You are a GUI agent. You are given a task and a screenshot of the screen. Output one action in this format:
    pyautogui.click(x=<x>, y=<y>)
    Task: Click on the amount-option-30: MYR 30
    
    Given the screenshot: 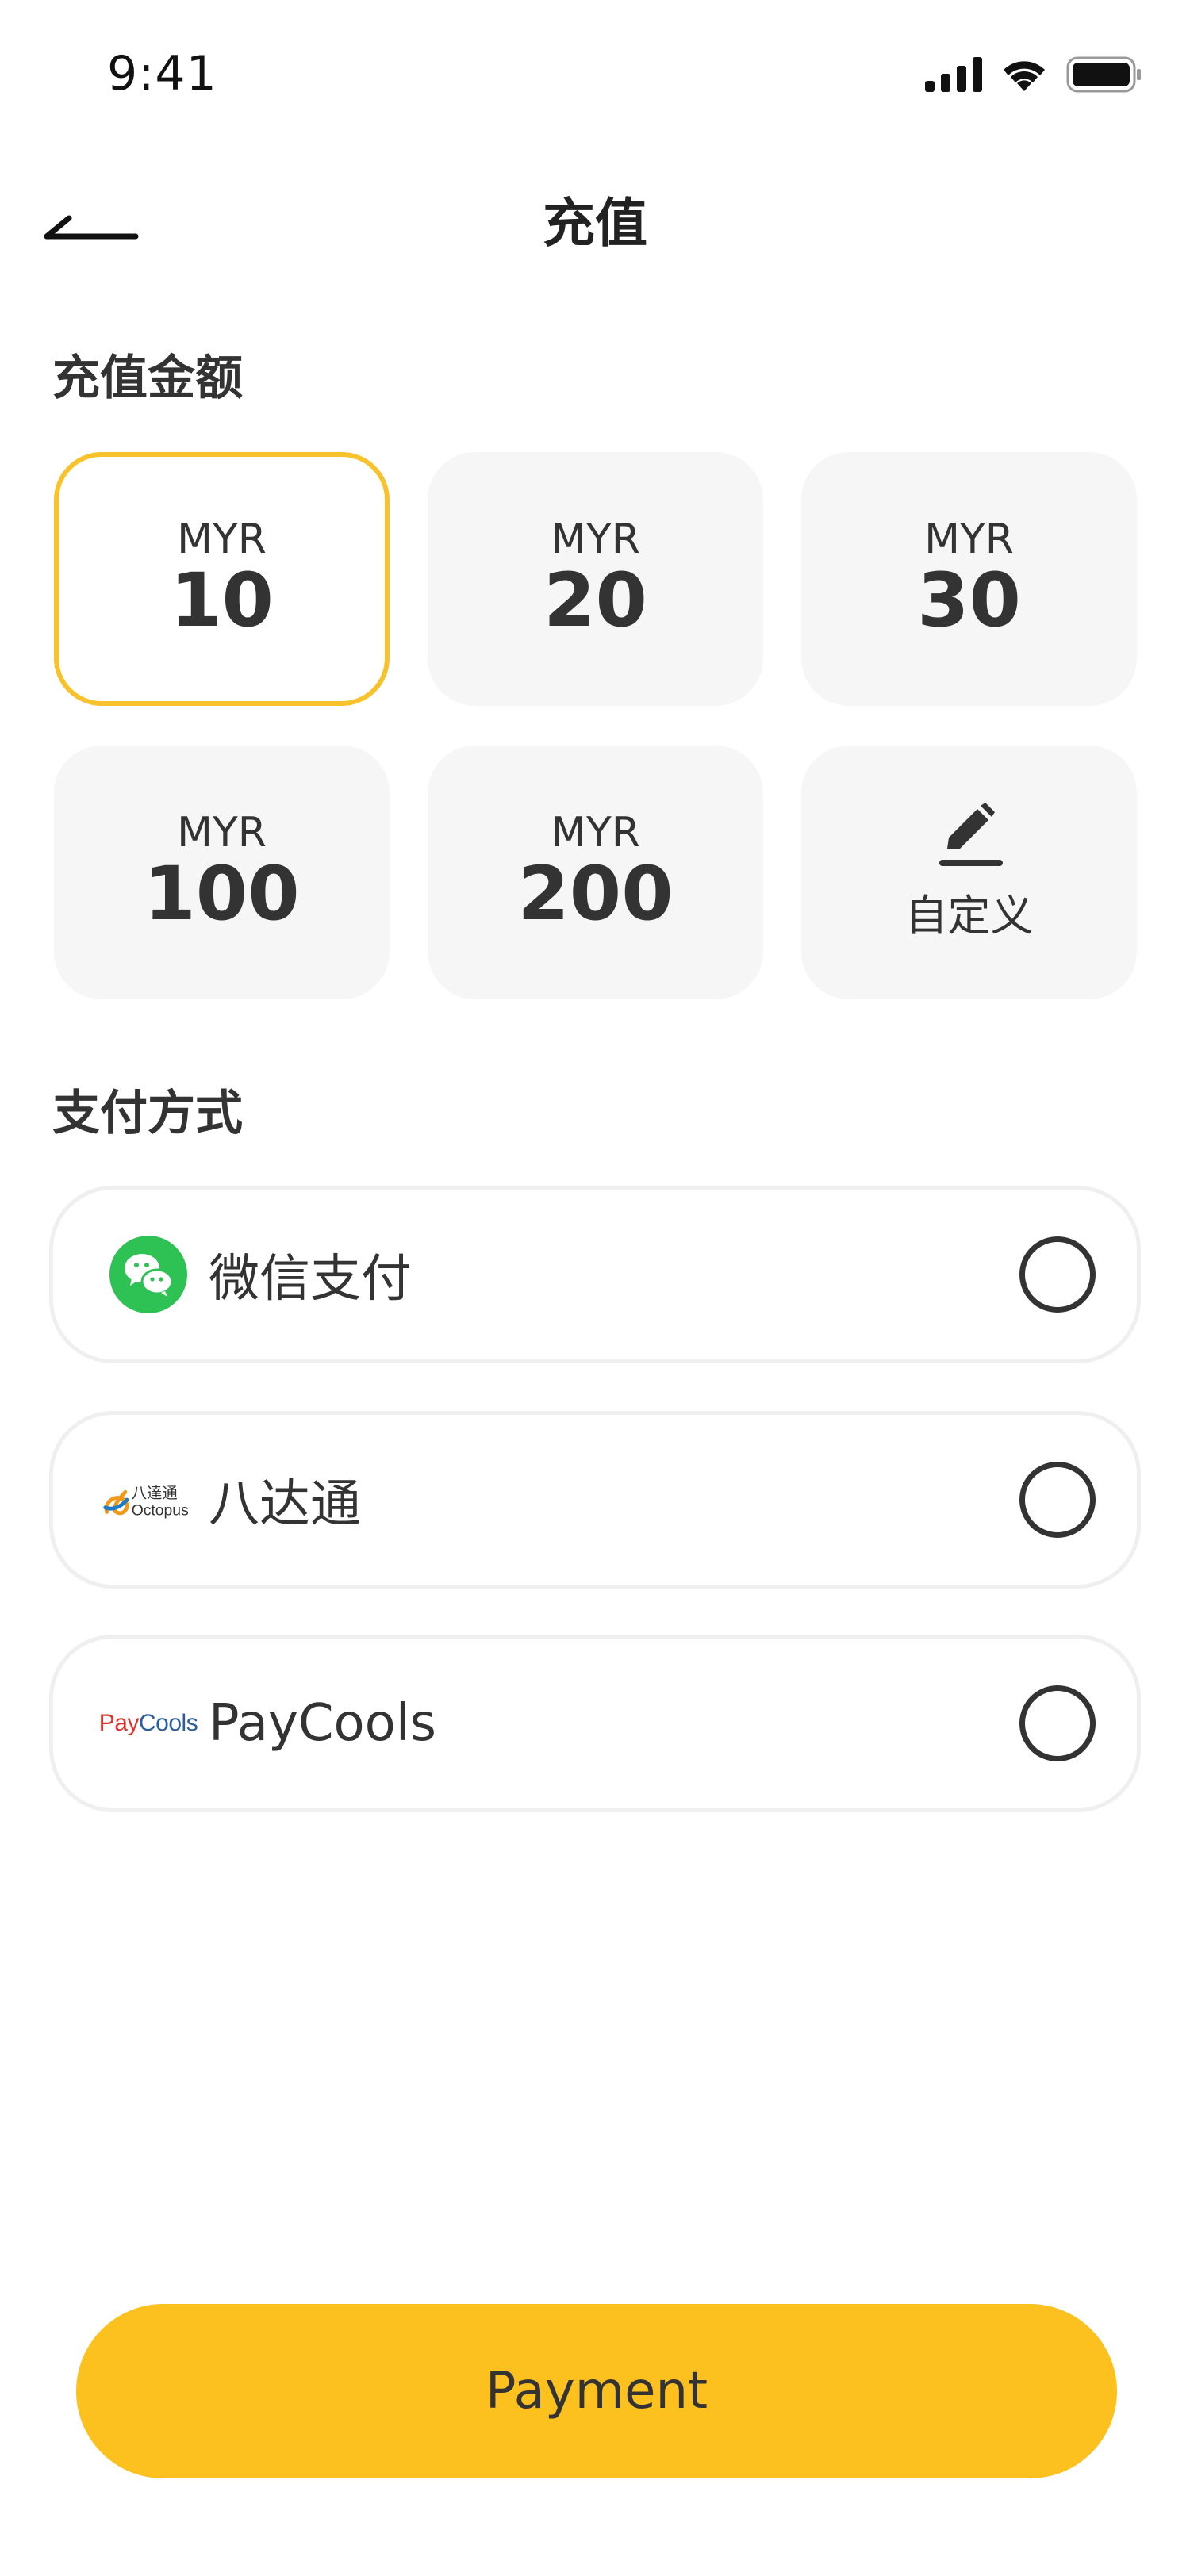 What is the action you would take?
    pyautogui.click(x=969, y=579)
    